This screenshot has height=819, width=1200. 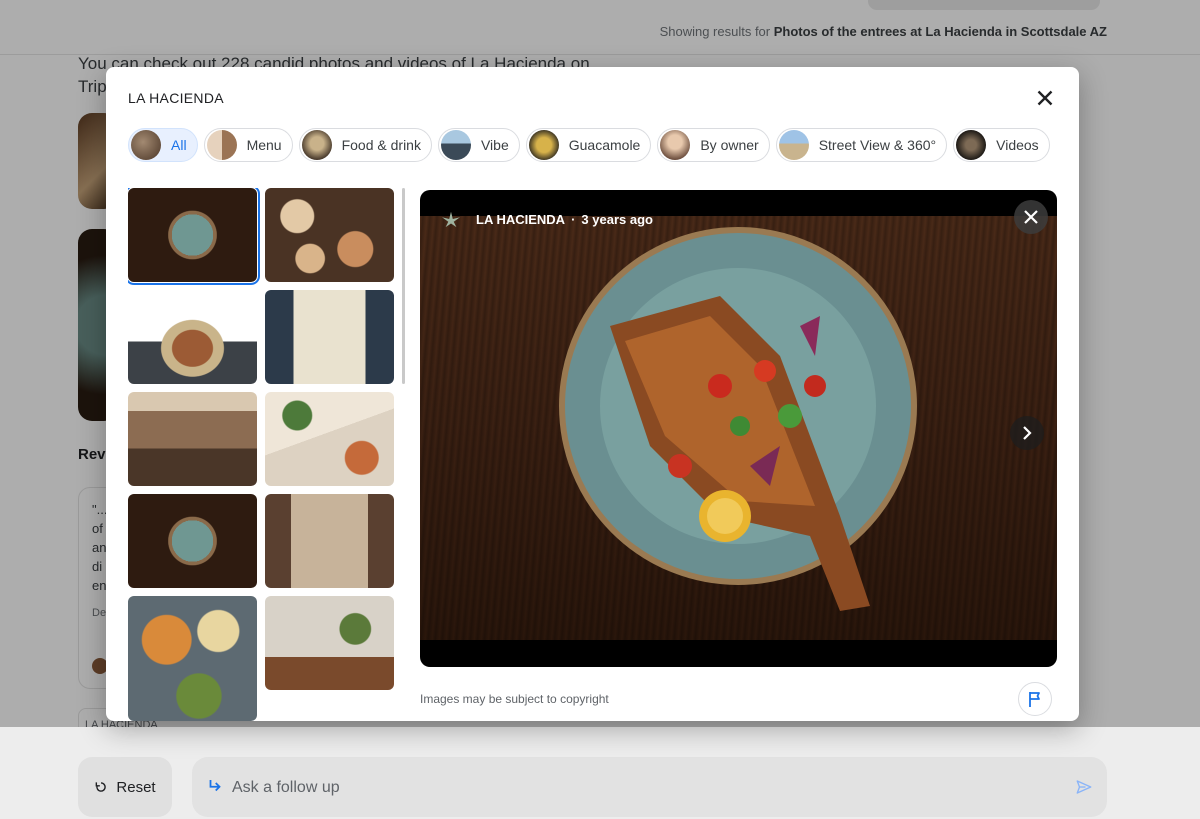 What do you see at coordinates (713, 145) in the screenshot?
I see `filter-chip-by-owner: By owner` at bounding box center [713, 145].